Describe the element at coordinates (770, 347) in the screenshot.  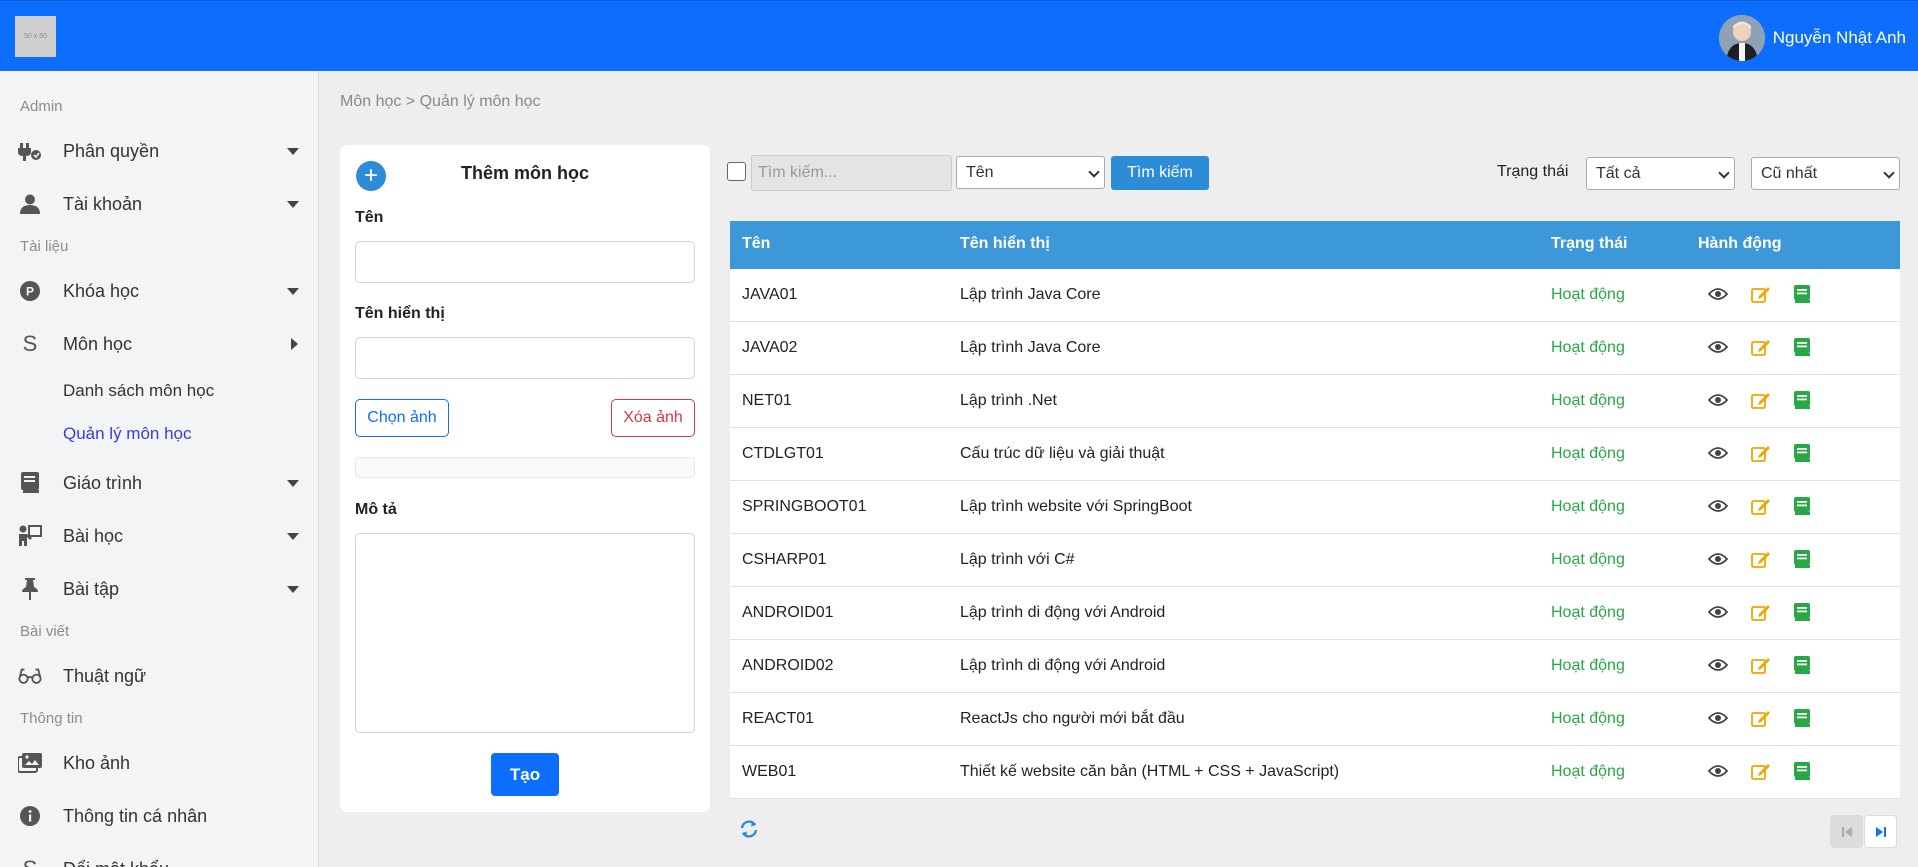
I see `cell-name: JAVA02` at that location.